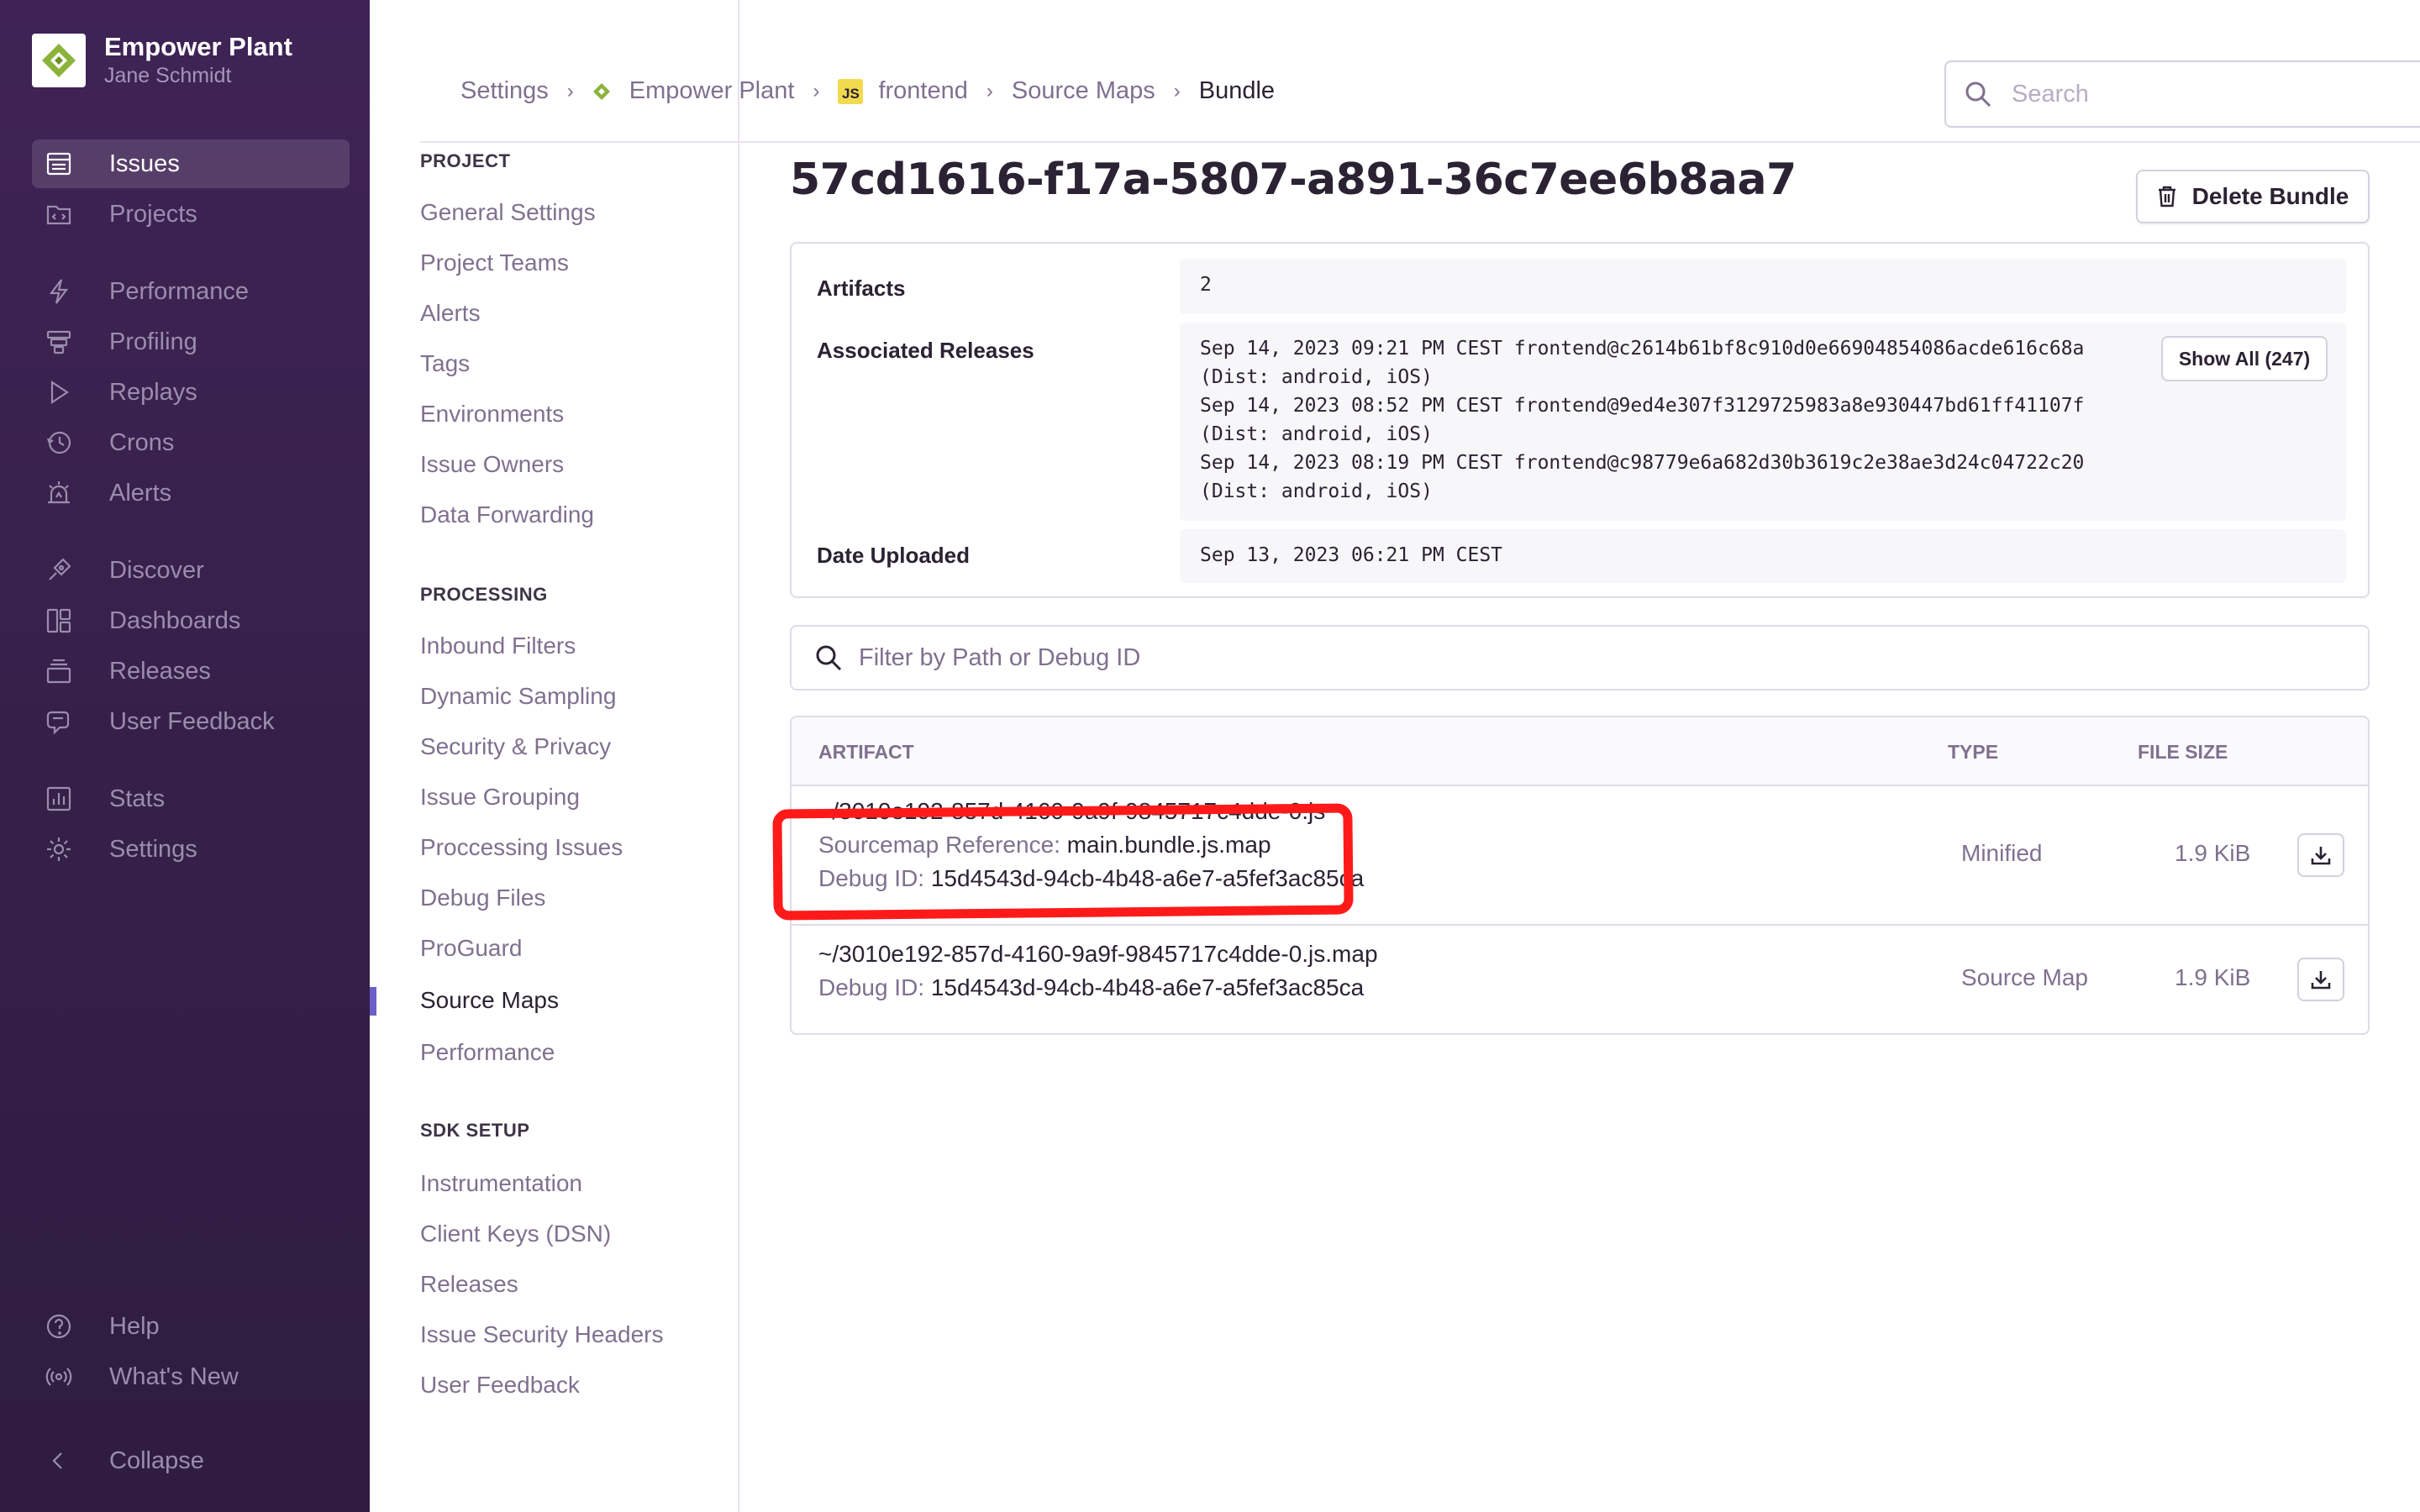  I want to click on settings-nav-instrumentation: Instrumentation, so click(501, 1183).